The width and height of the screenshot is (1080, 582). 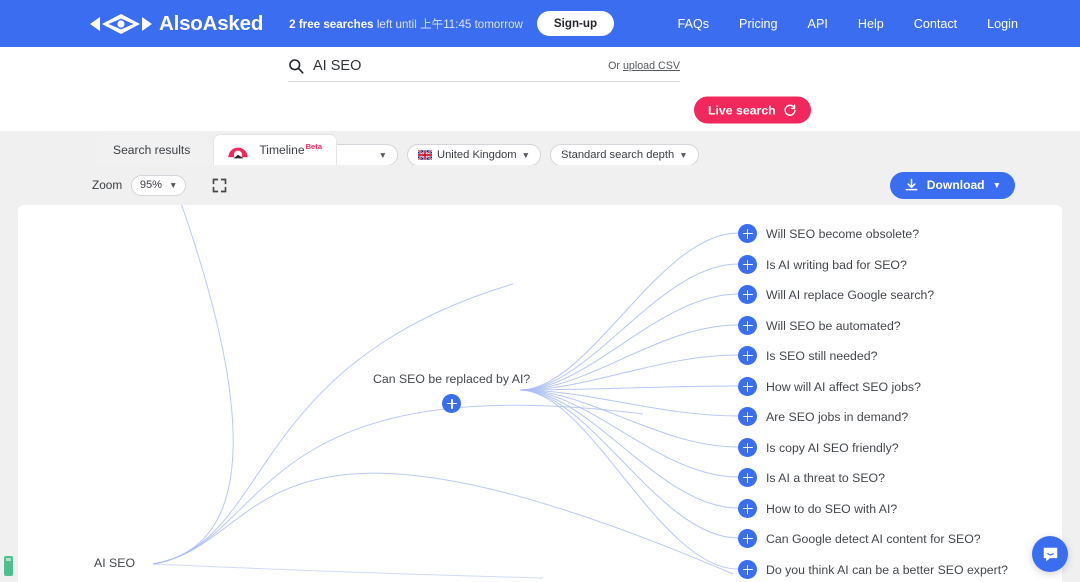 What do you see at coordinates (575, 23) in the screenshot?
I see `signup-button: Sign-up` at bounding box center [575, 23].